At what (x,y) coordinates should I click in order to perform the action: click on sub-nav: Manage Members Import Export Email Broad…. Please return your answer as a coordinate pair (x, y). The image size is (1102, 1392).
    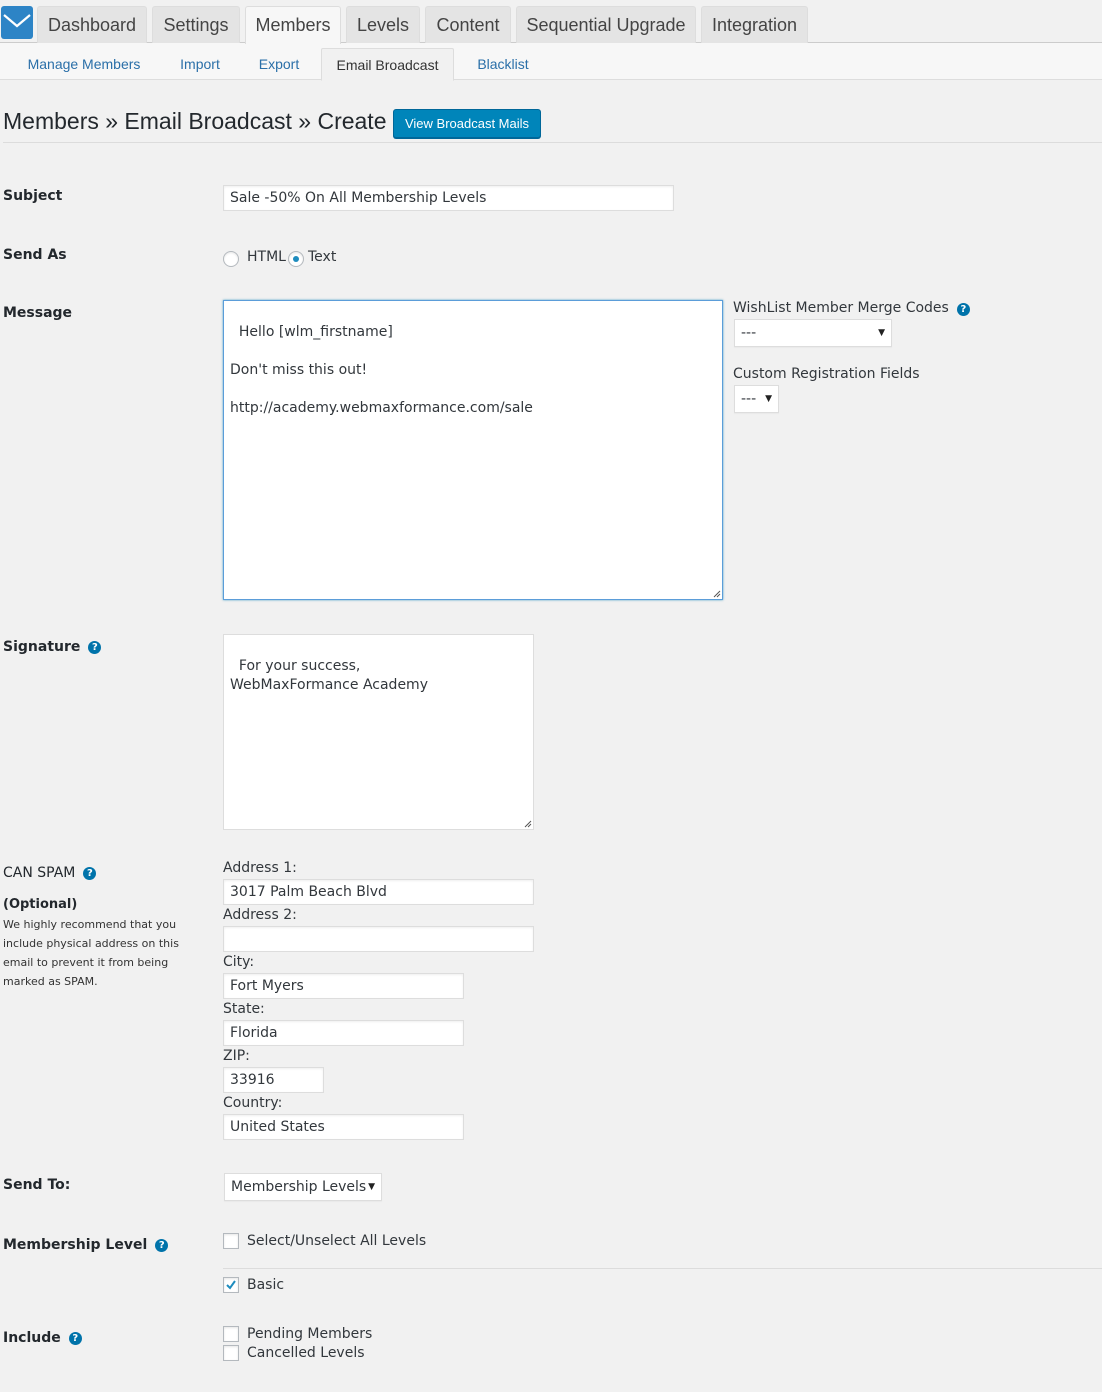
    Looking at the image, I should click on (551, 62).